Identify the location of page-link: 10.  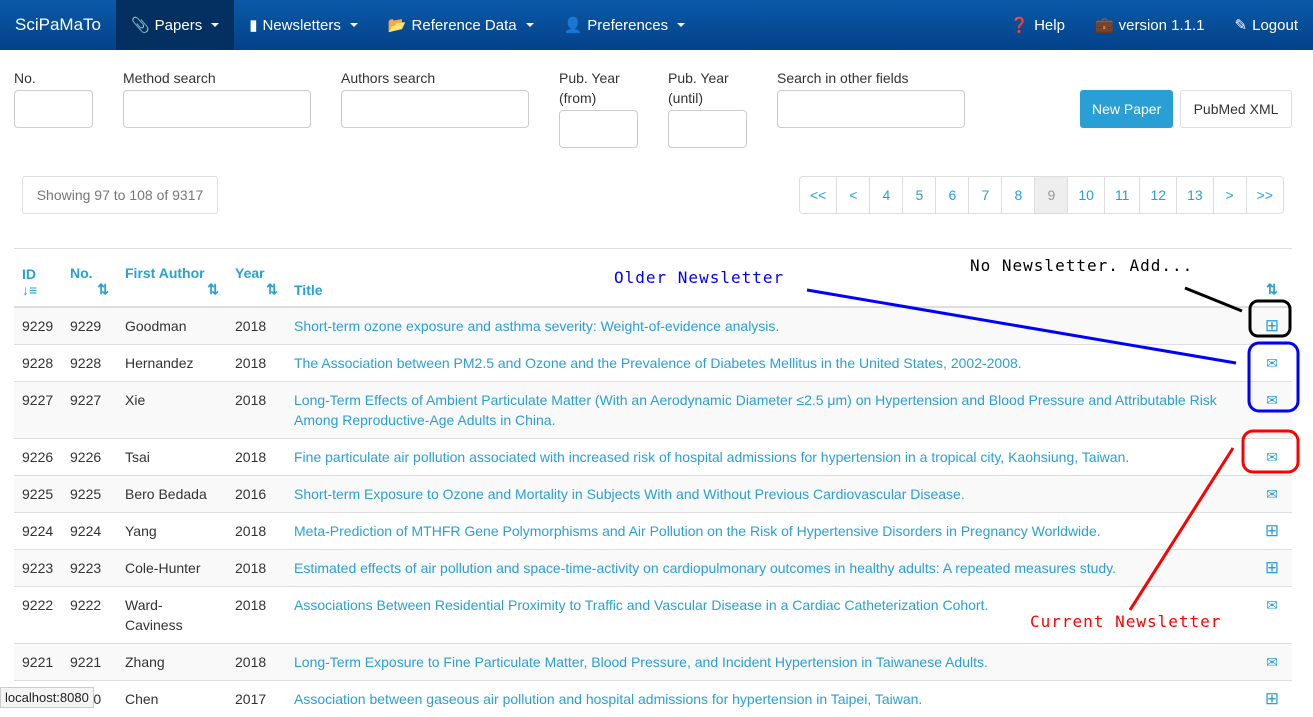
(1085, 195).